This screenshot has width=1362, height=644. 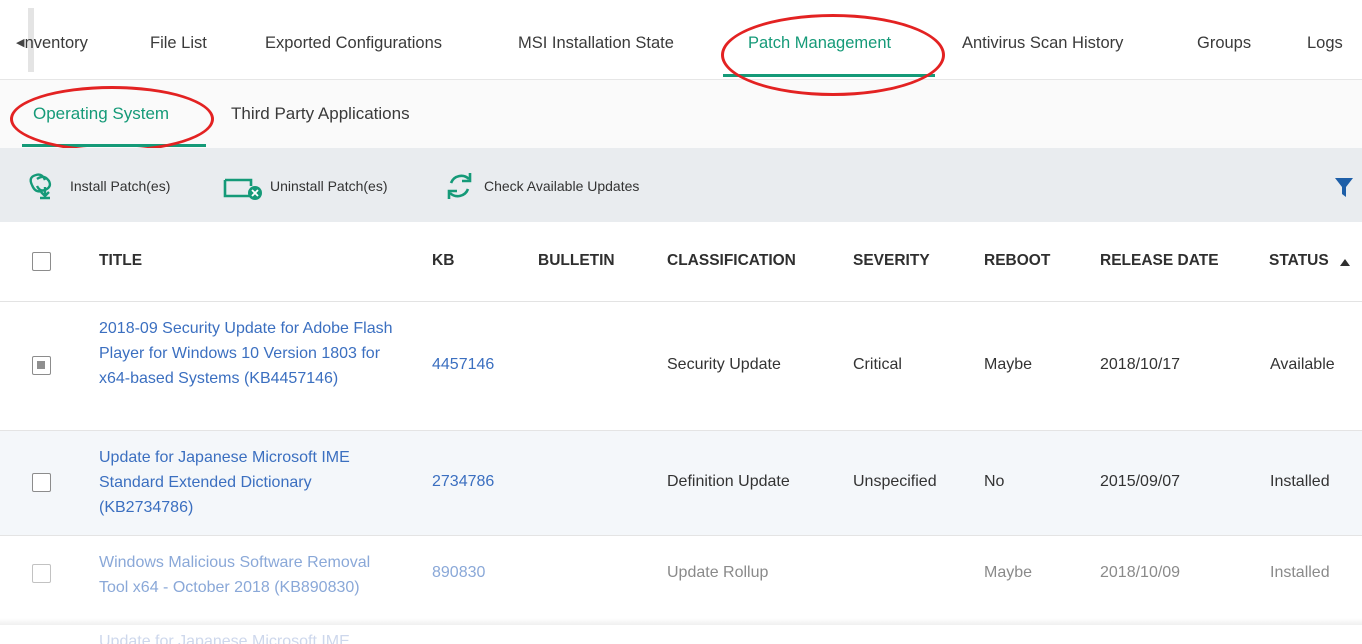 What do you see at coordinates (120, 186) in the screenshot?
I see `install-patch-label: Install Patch(es)` at bounding box center [120, 186].